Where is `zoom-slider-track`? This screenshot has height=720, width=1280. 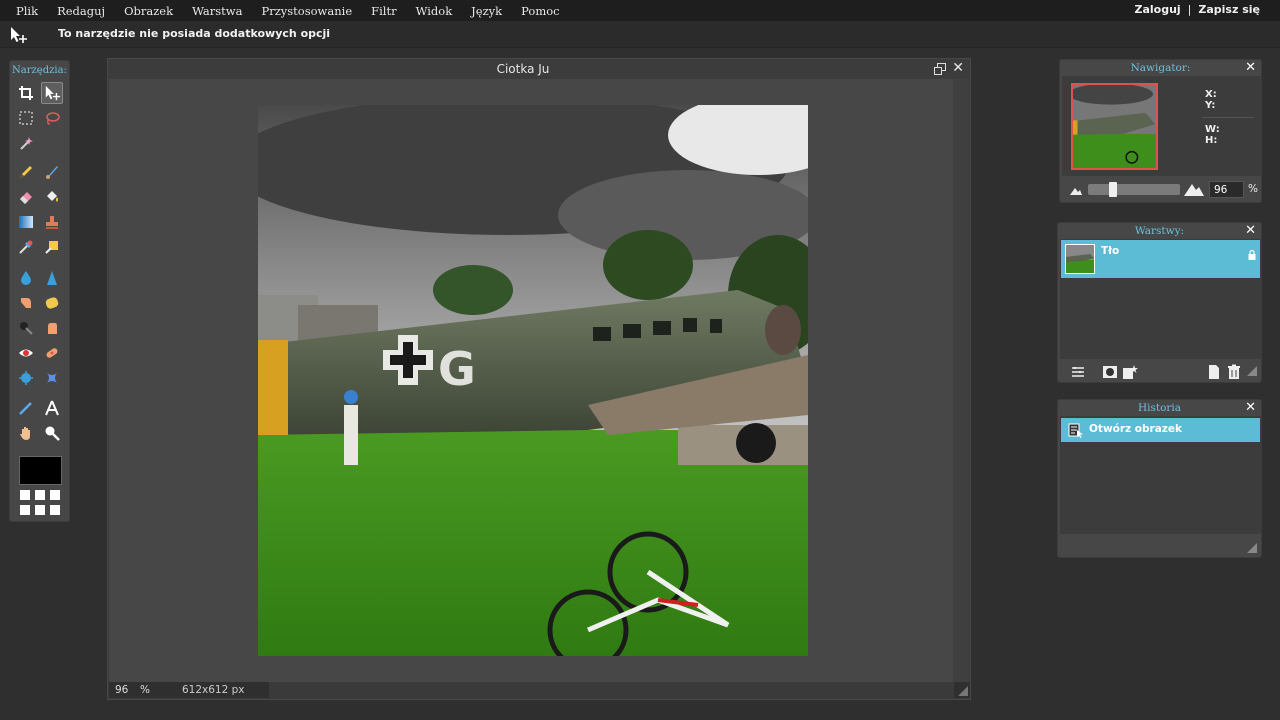
zoom-slider-track is located at coordinates (1134, 189).